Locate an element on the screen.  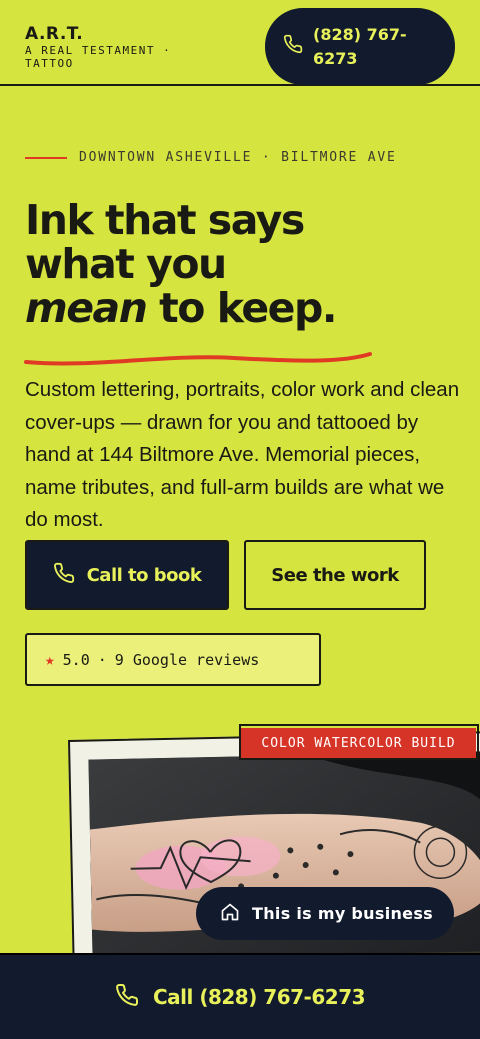
reviews-count: 9 Google reviews is located at coordinates (187, 659).